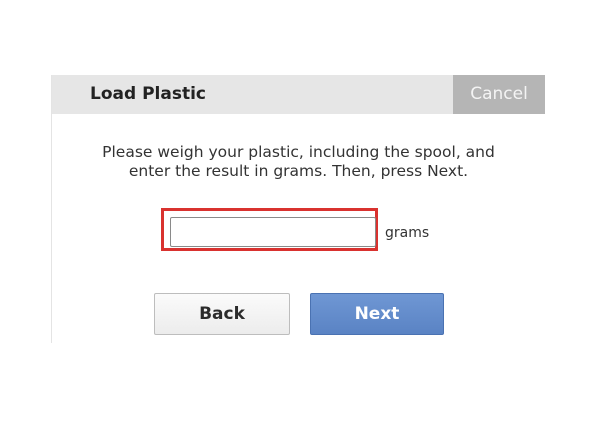 The width and height of the screenshot is (592, 423). What do you see at coordinates (273, 232) in the screenshot?
I see `weight-input` at bounding box center [273, 232].